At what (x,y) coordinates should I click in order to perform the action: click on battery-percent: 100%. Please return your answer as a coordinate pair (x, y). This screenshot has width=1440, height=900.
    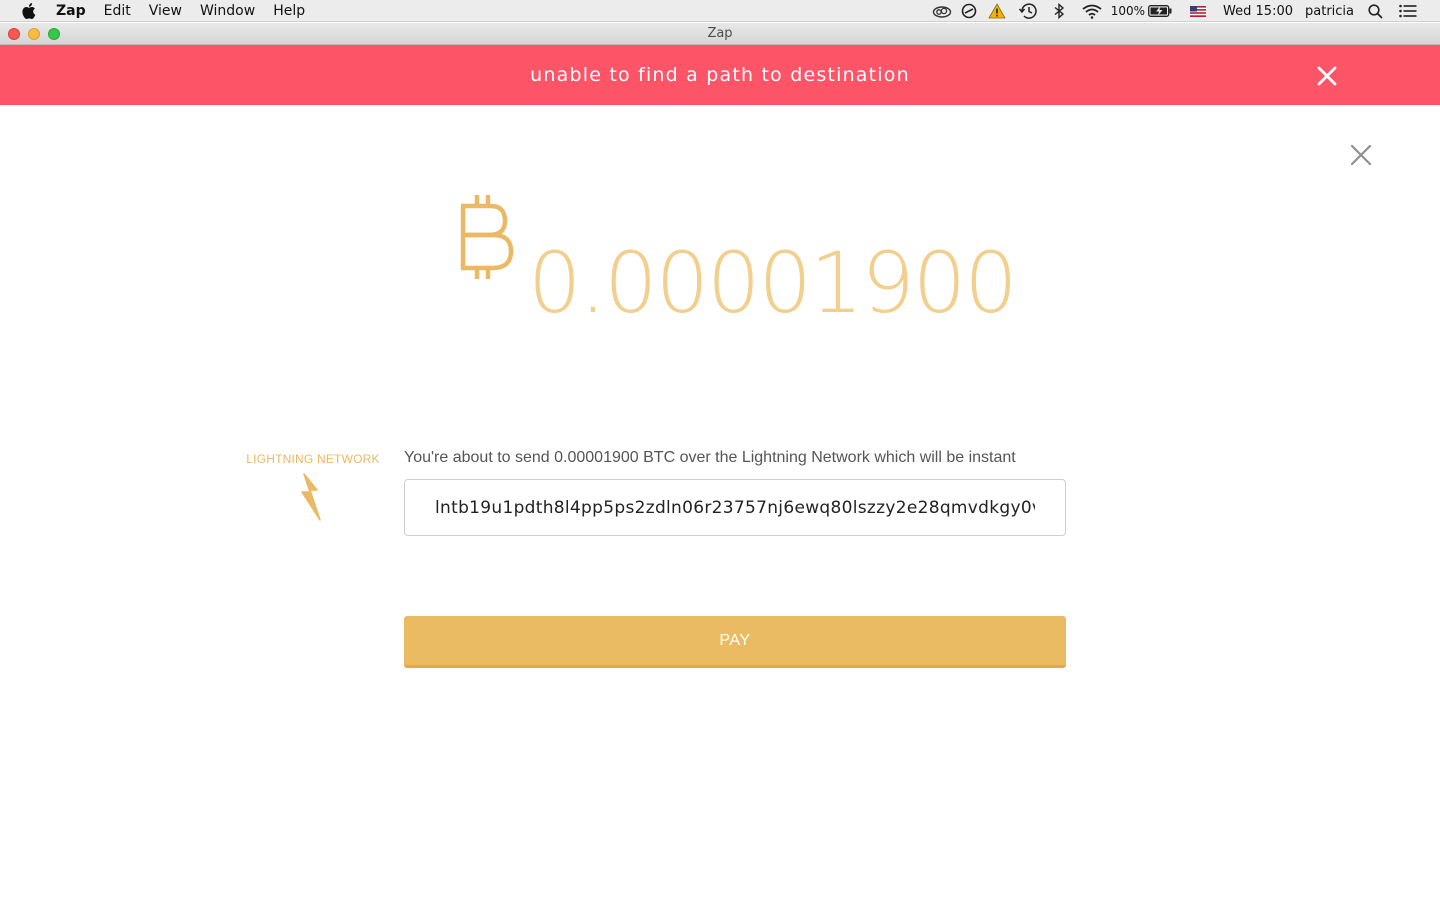
    Looking at the image, I should click on (1128, 11).